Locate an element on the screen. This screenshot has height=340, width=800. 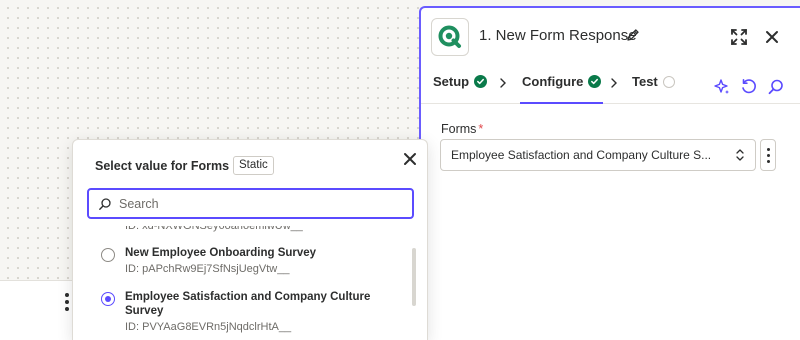
option-id: ID: PVYAaG8EVRn5jNqdclrHtA__ is located at coordinates (208, 327).